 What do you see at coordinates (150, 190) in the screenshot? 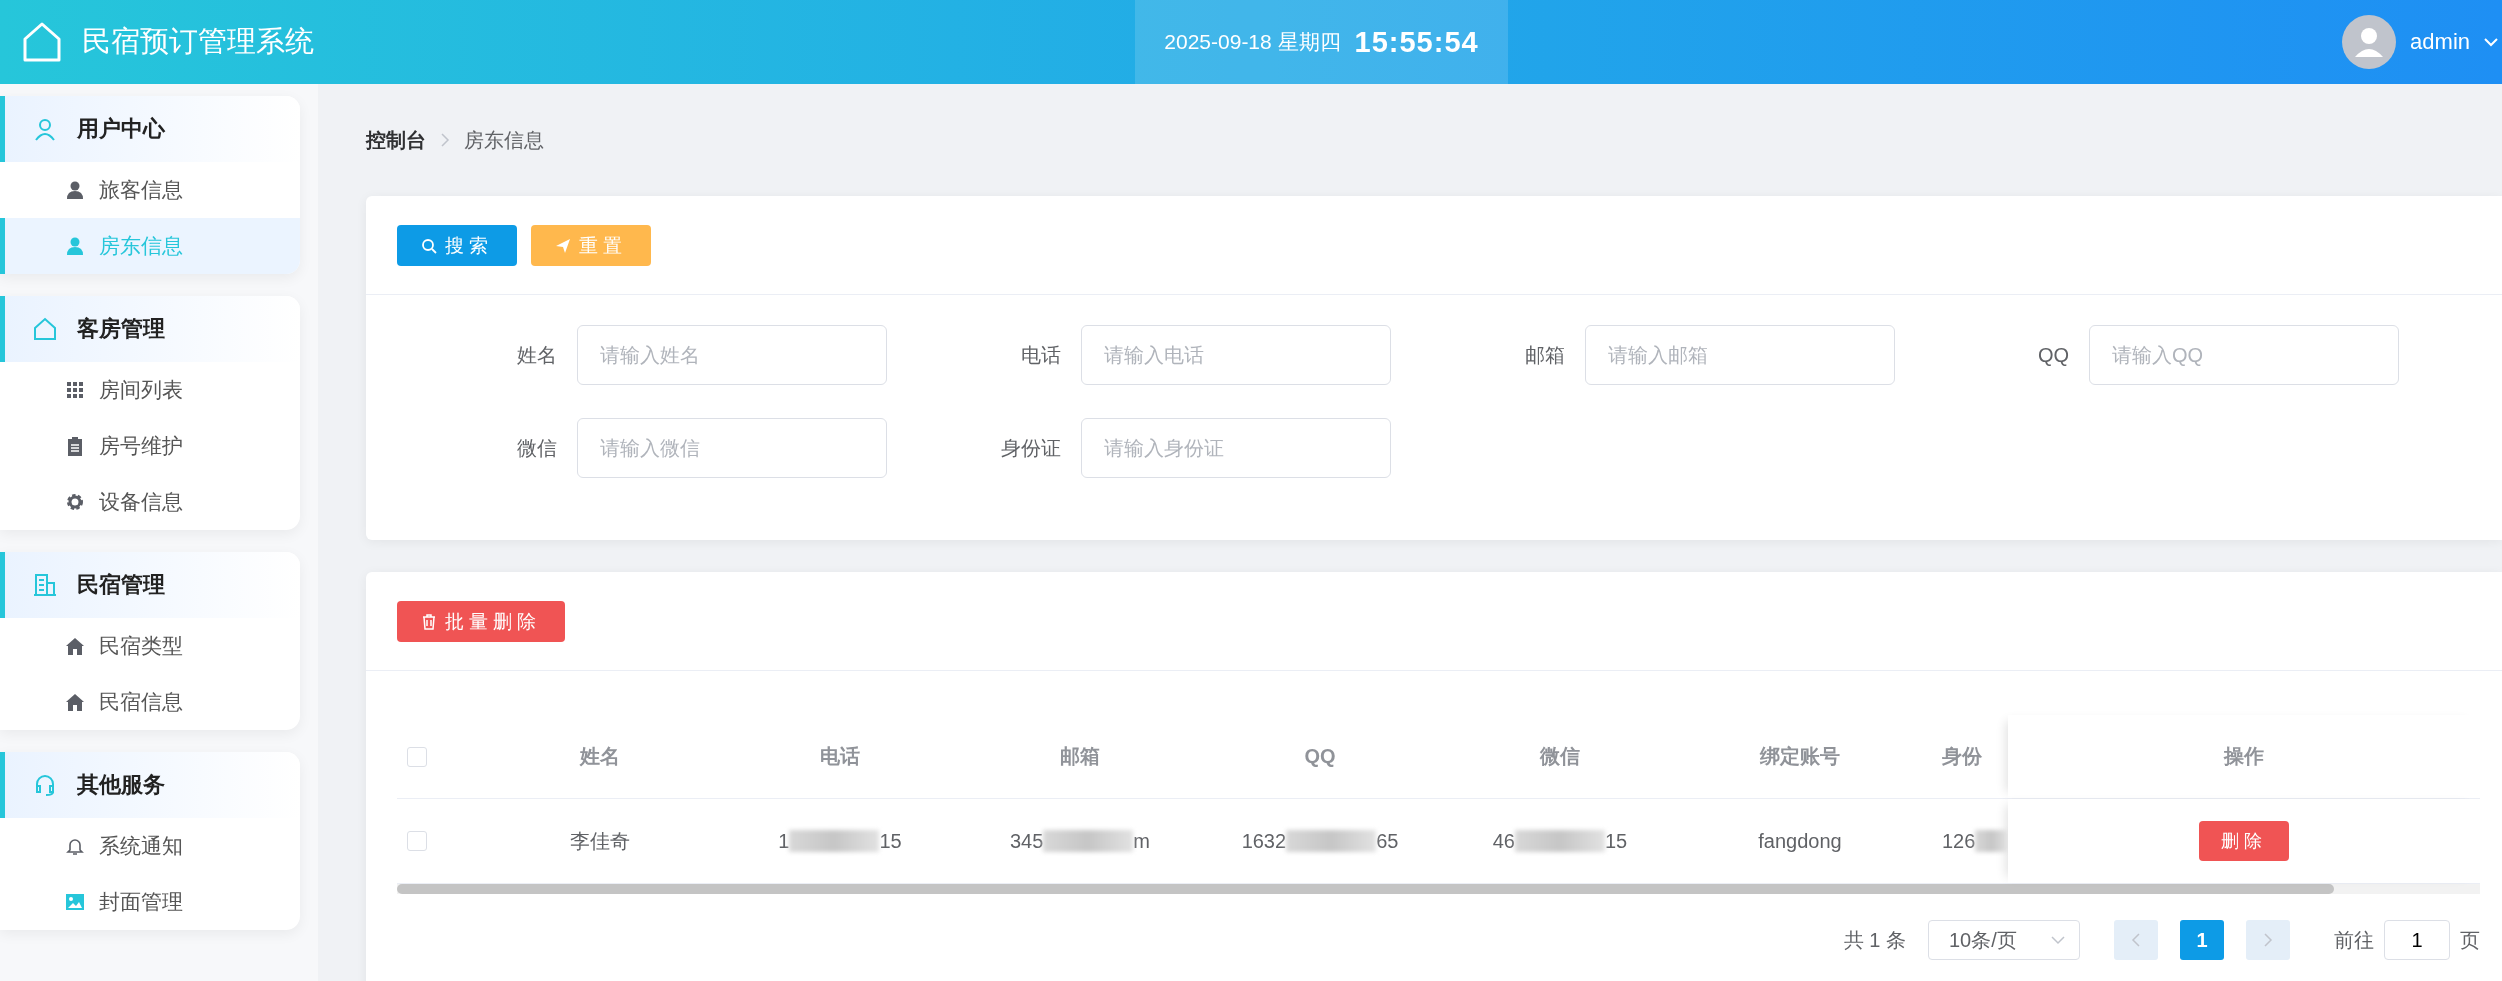
I see `menu-item: 旅客信息` at bounding box center [150, 190].